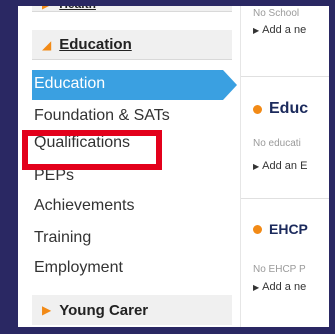 This screenshot has height=334, width=335. I want to click on school-status-text: No School, so click(276, 13).